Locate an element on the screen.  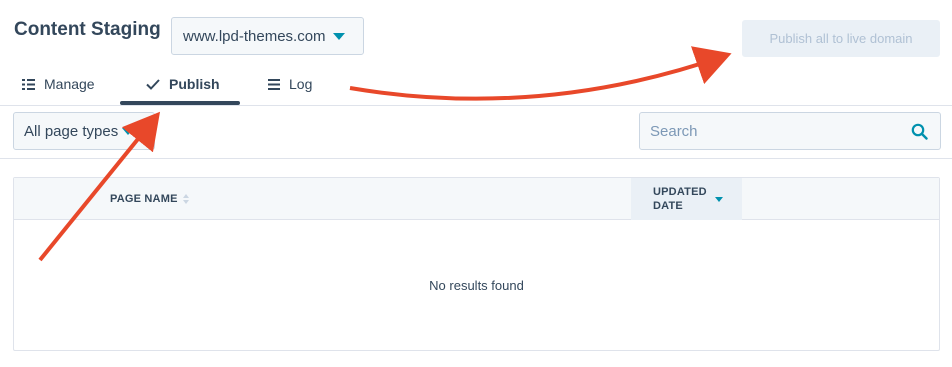
sort-icon is located at coordinates (185, 199).